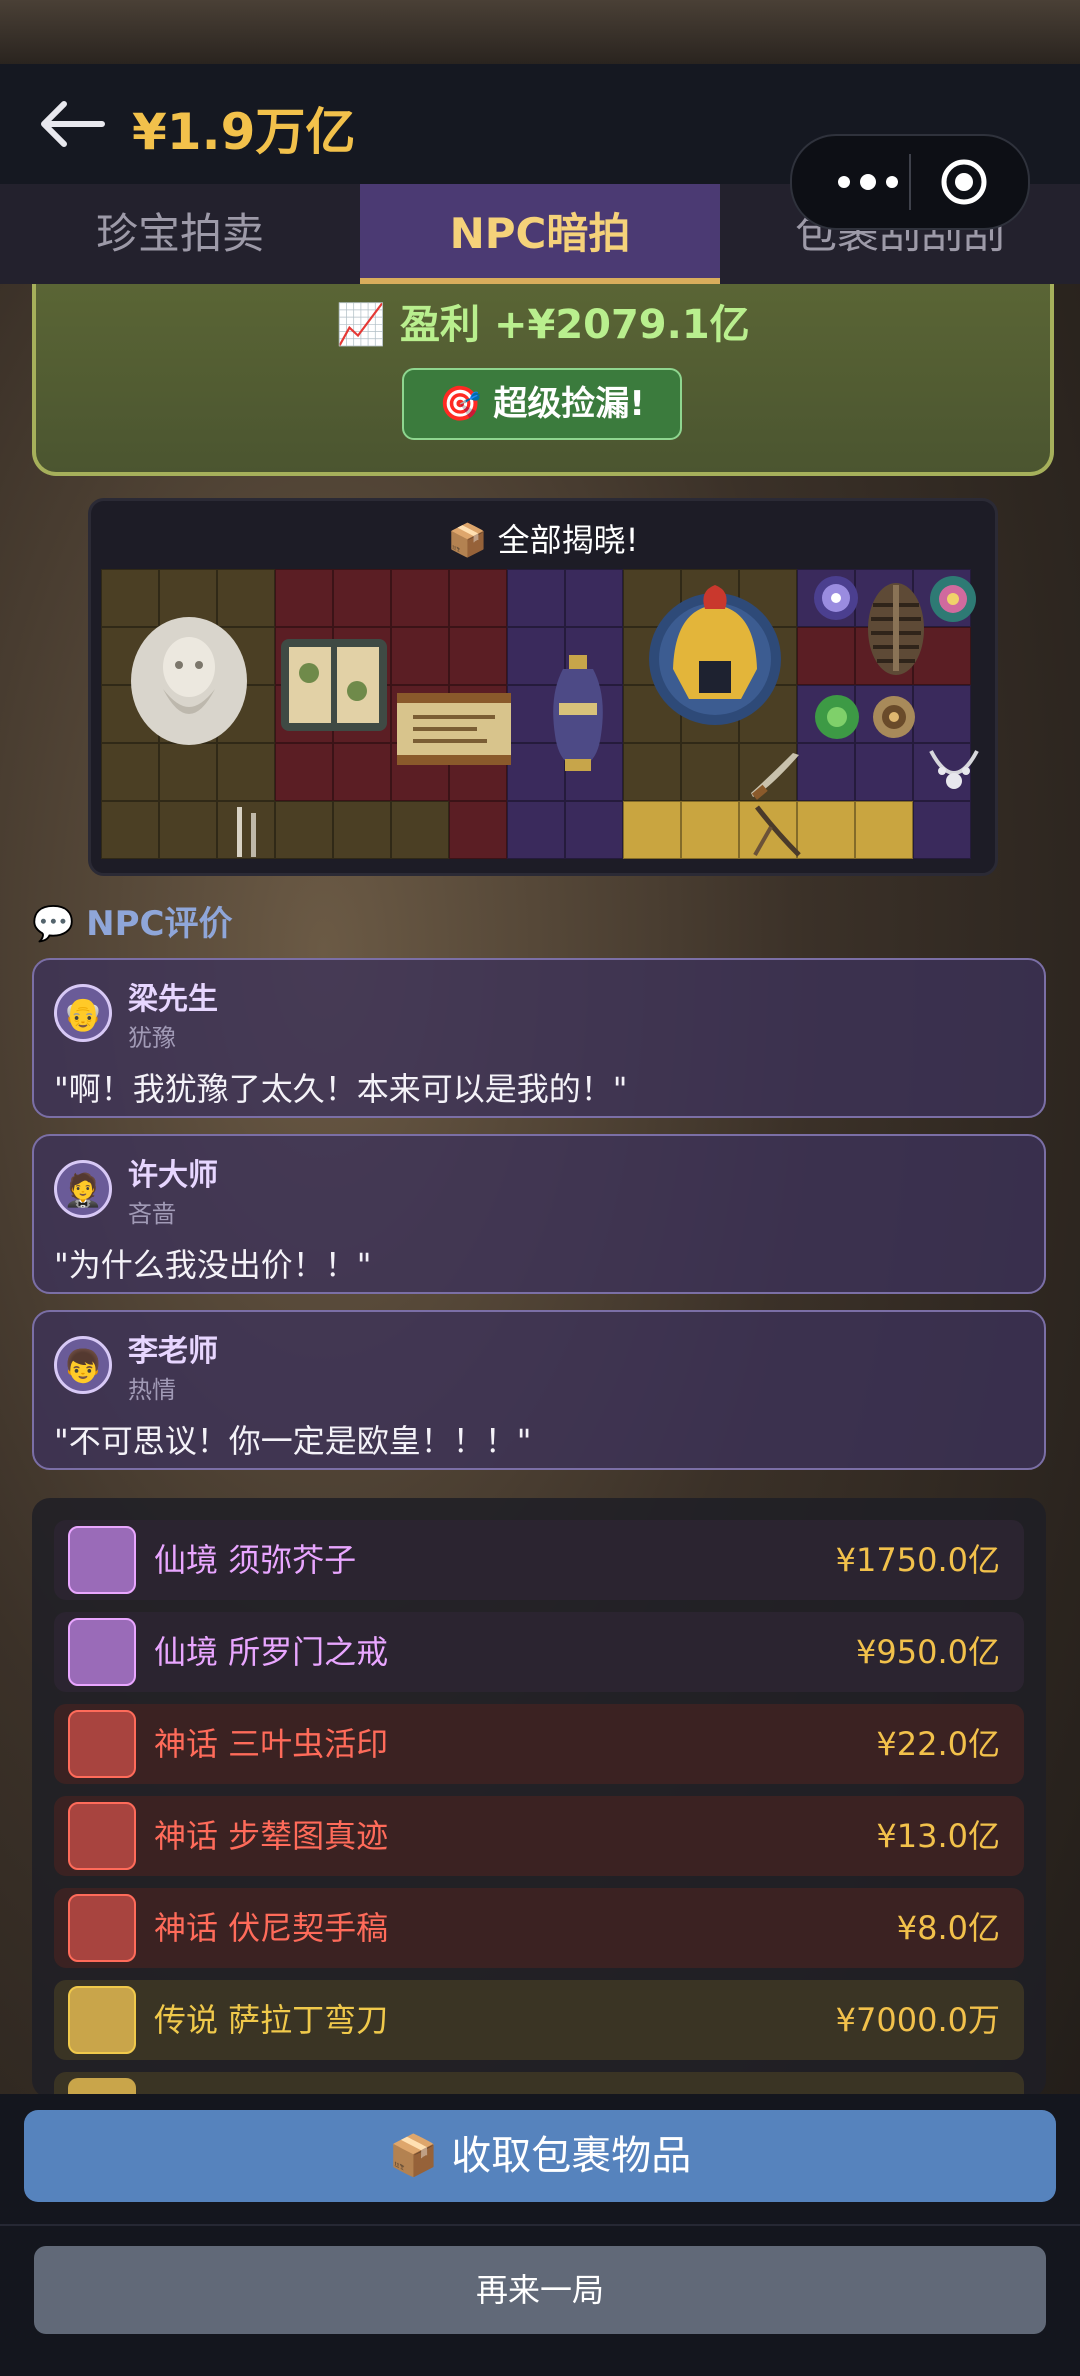 The height and width of the screenshot is (2376, 1080). Describe the element at coordinates (539, 1038) in the screenshot. I see `npc-comment-card: 👴 梁先生 犹豫 "啊！我犹豫了太久！本来可以是我的！"` at that location.